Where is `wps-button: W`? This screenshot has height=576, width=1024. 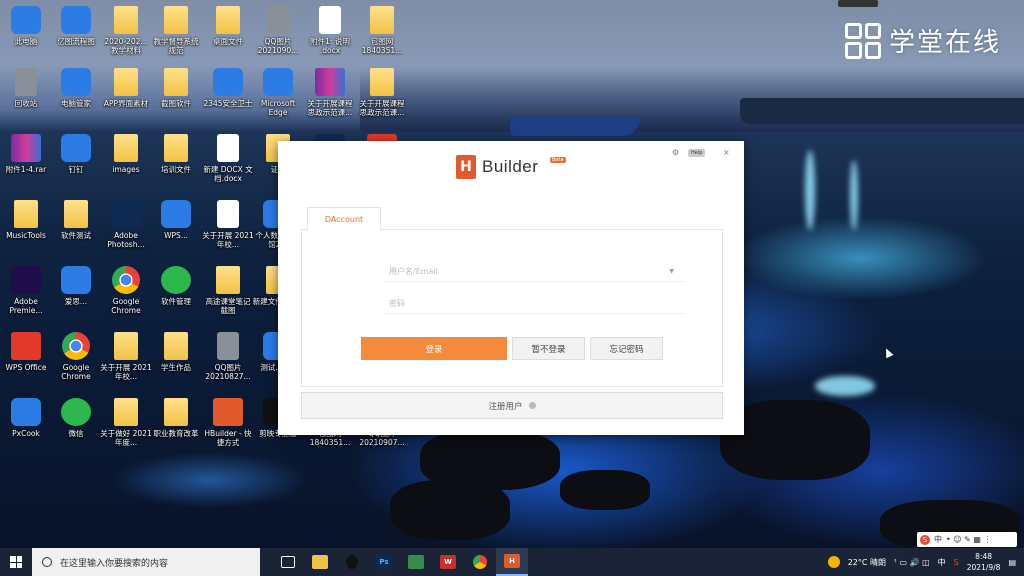
wps-button: W is located at coordinates (448, 562).